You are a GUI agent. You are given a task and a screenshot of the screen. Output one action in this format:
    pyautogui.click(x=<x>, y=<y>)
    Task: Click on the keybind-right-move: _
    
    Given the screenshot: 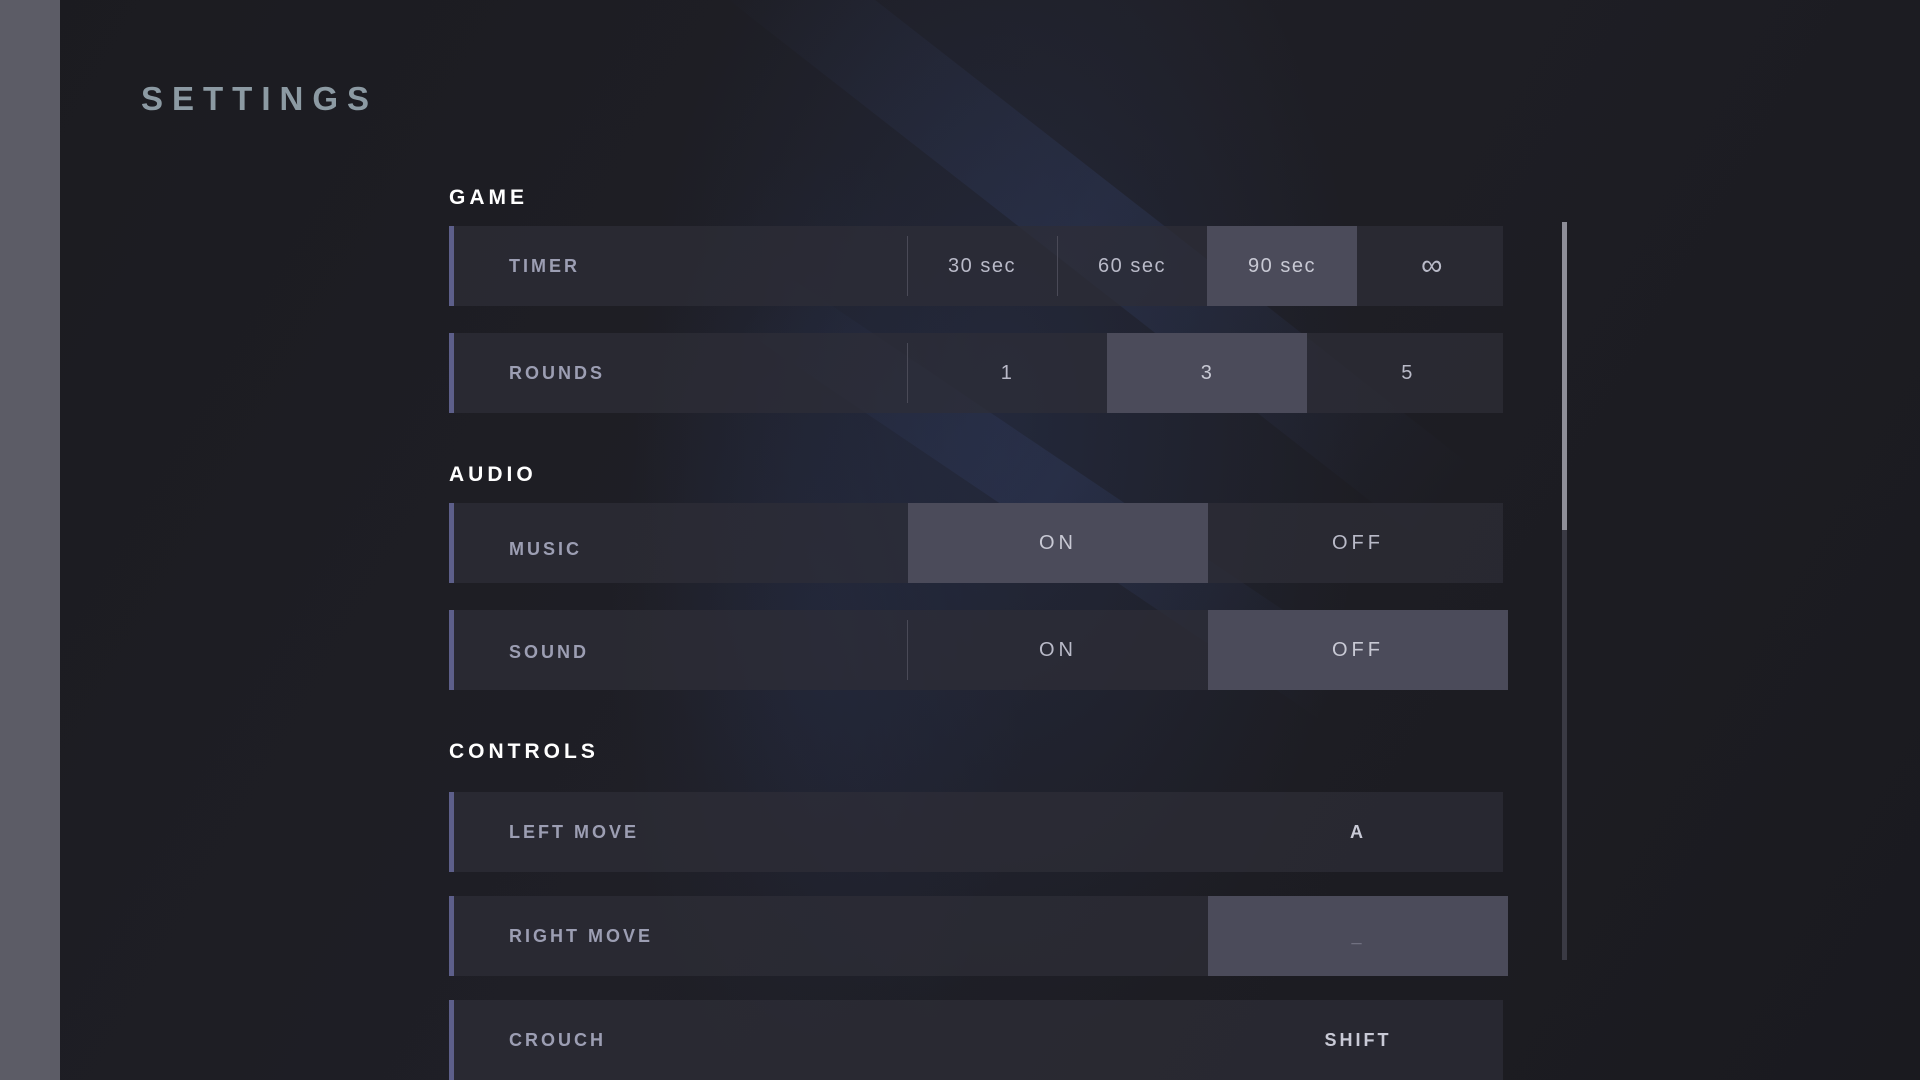 What is the action you would take?
    pyautogui.click(x=1358, y=936)
    